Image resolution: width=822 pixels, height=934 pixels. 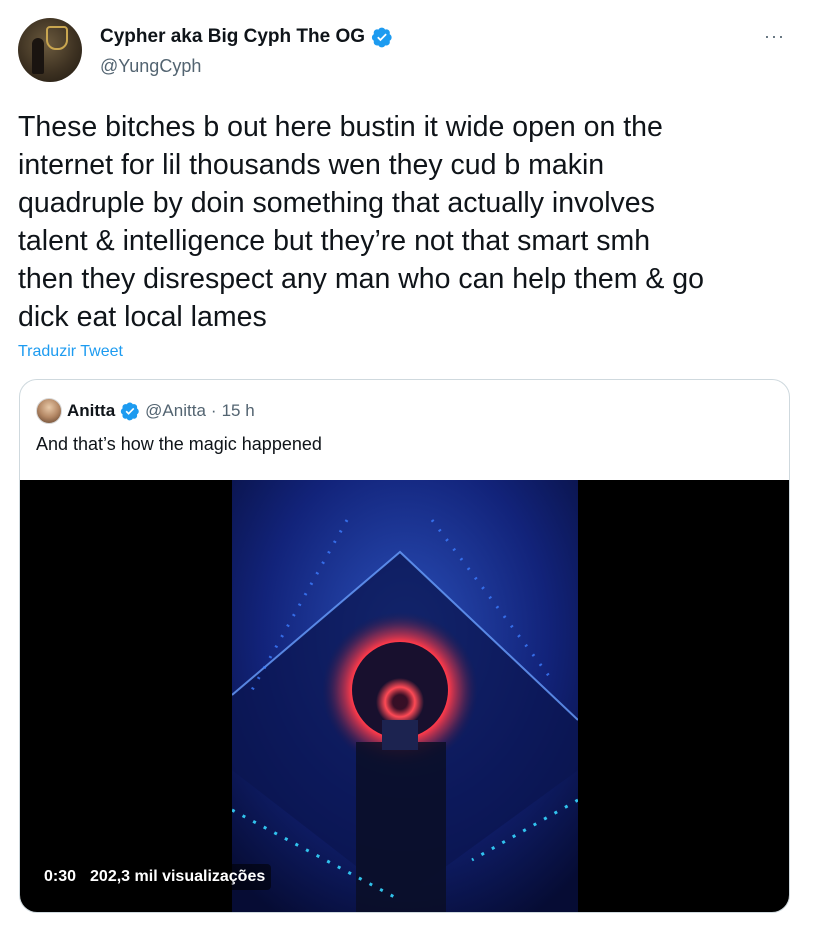 I want to click on quoted-handle: @Anitta, so click(x=175, y=411).